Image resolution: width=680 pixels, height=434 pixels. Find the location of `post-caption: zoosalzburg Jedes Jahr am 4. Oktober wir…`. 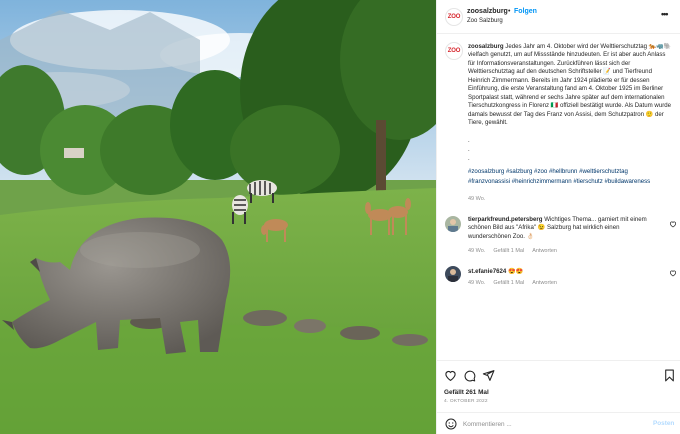

post-caption: zoosalzburg Jedes Jahr am 4. Oktober wir… is located at coordinates (571, 85).